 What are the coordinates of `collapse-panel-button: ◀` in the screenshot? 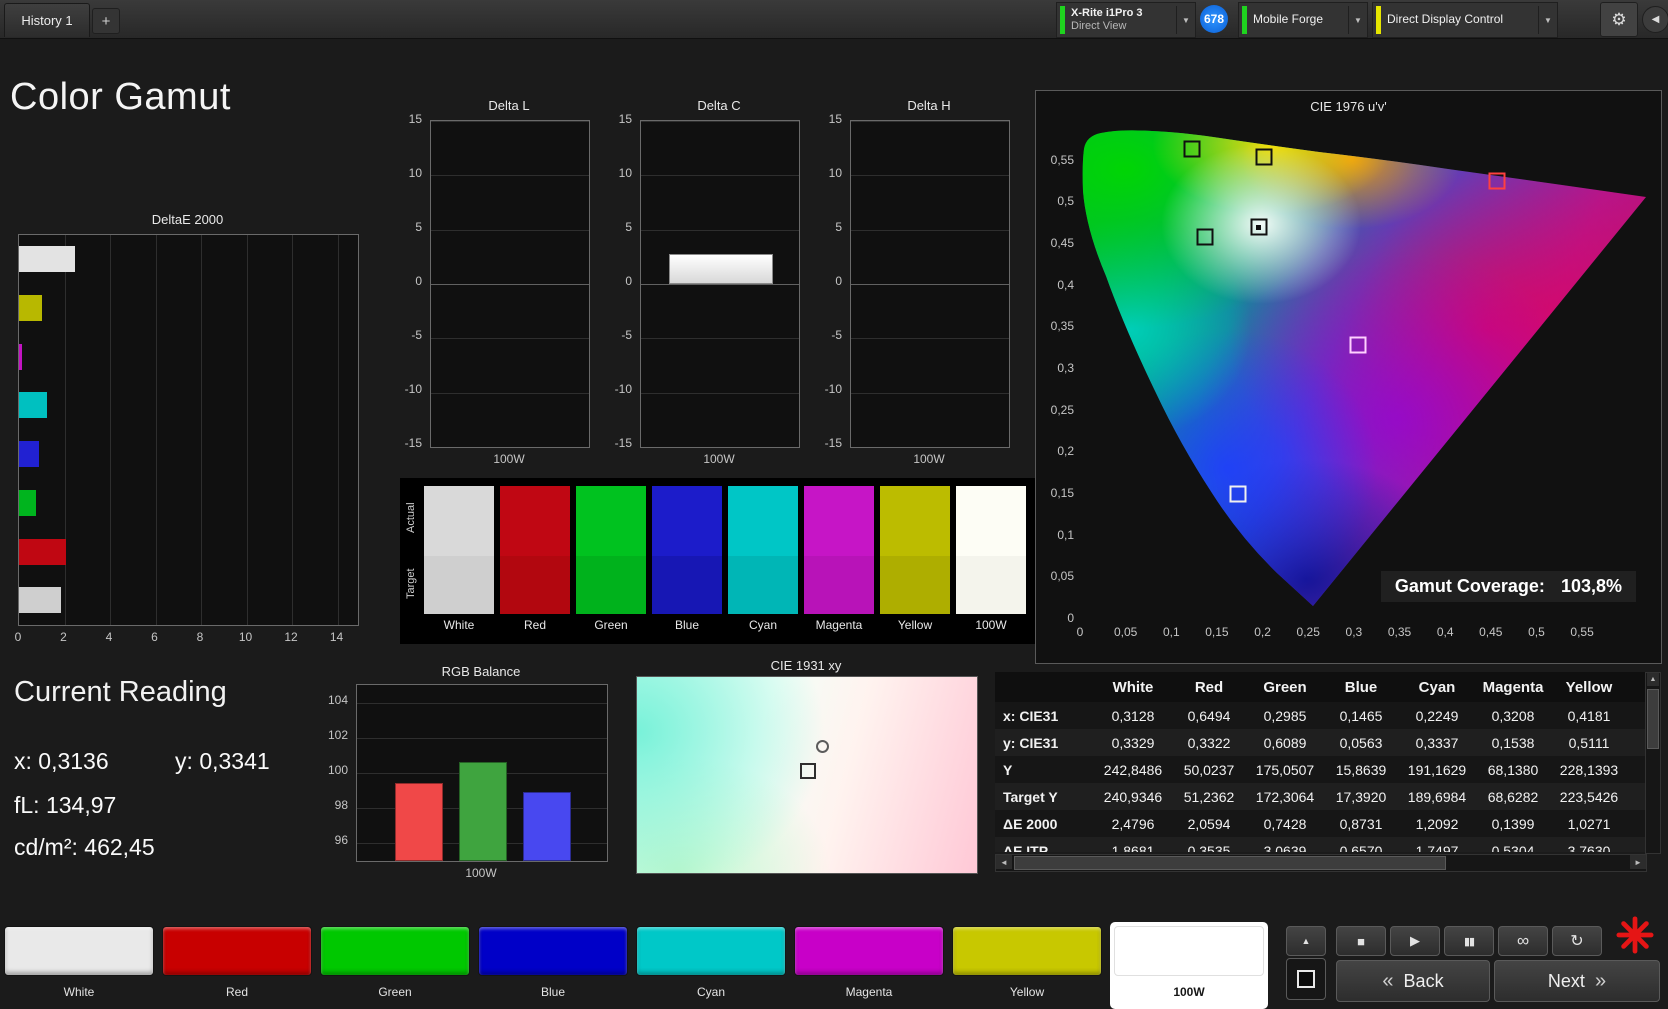 It's located at (1655, 19).